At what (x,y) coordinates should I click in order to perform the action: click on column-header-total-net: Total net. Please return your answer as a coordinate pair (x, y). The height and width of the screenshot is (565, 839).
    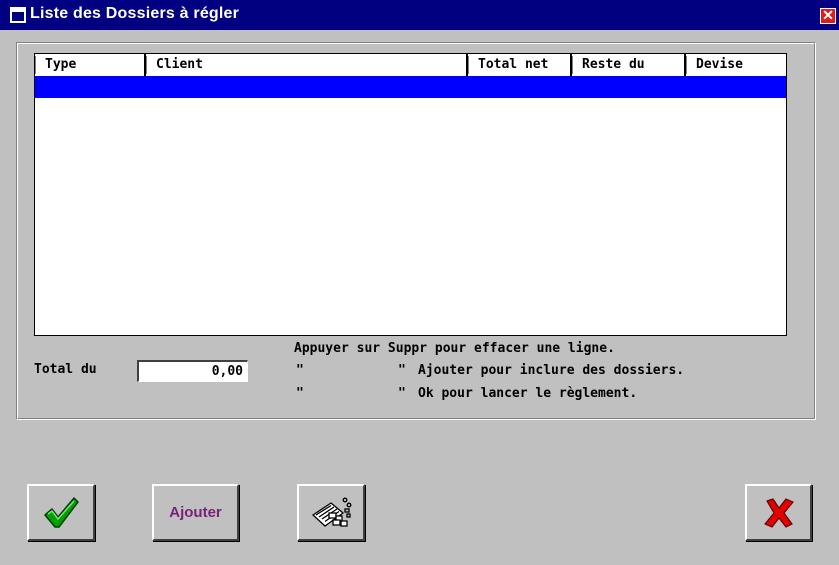
    Looking at the image, I should click on (520, 65).